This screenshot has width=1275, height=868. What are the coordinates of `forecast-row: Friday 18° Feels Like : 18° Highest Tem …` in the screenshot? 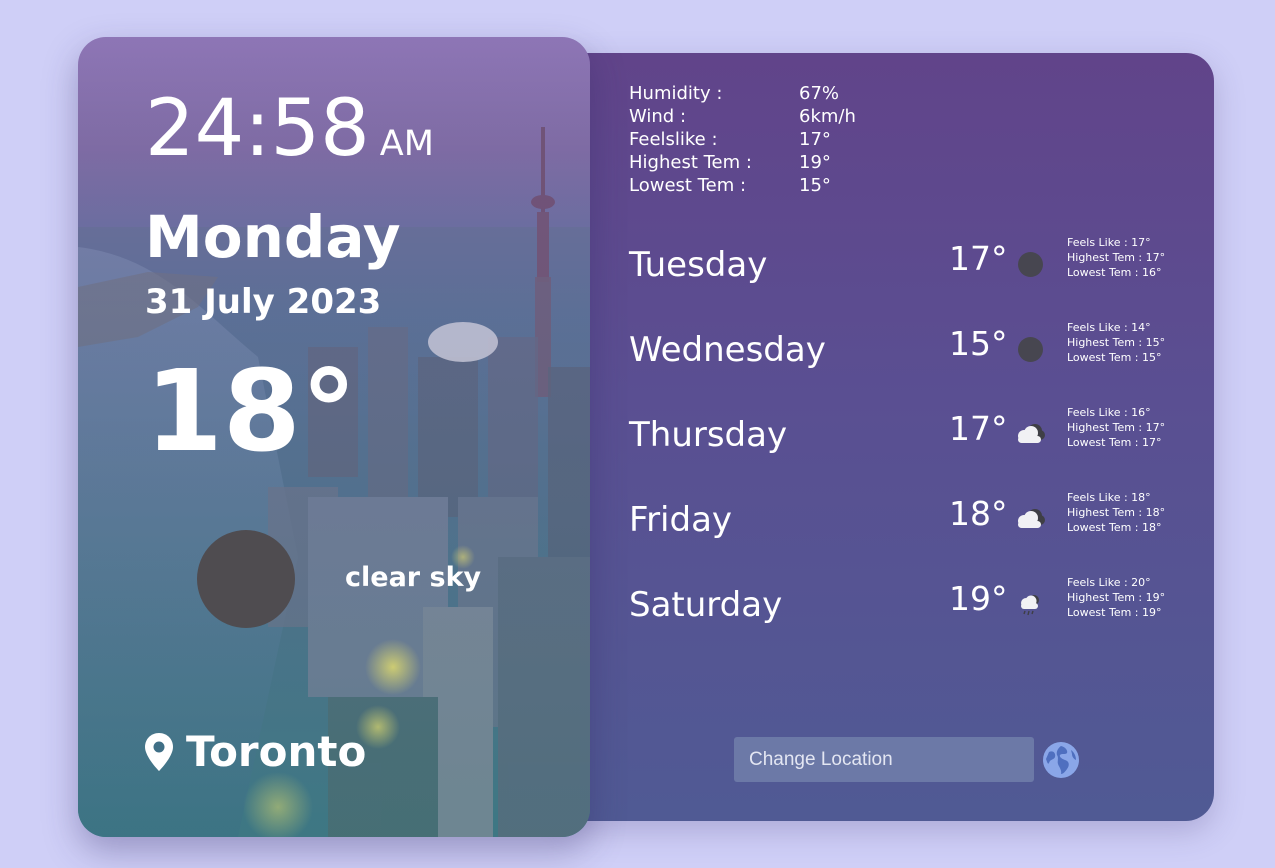 It's located at (909, 533).